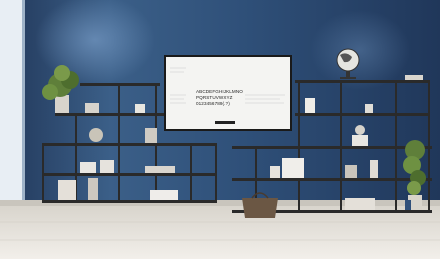  What do you see at coordinates (219, 91) in the screenshot?
I see `tv-text-line-1: ABCDEFGHIJKLMNO` at bounding box center [219, 91].